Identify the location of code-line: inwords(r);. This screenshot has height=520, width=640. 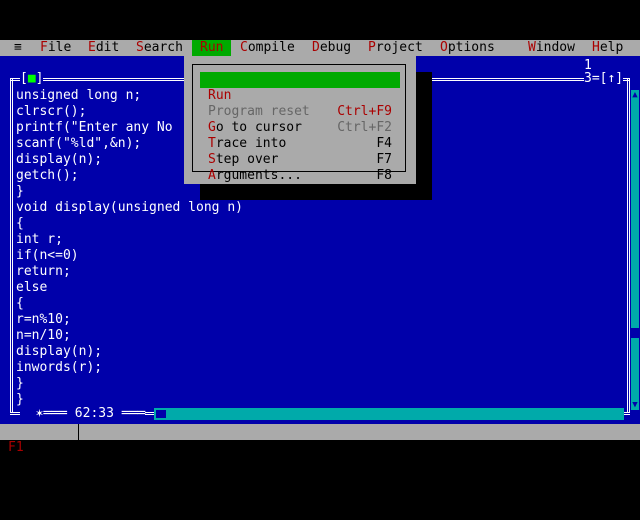
(321, 368).